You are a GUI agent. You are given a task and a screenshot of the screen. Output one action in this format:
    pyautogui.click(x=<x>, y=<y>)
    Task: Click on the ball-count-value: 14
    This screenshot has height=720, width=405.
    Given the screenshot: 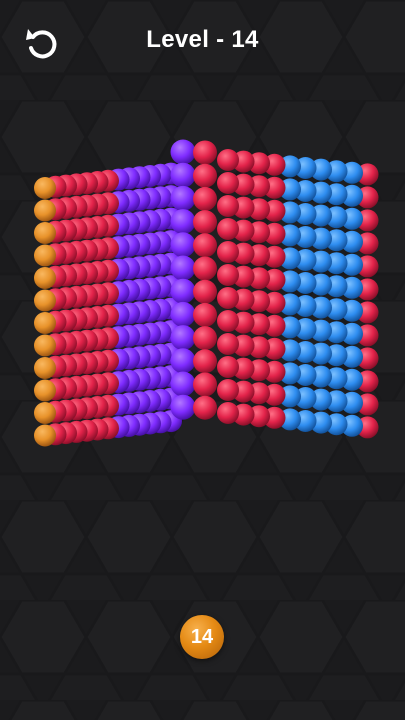 What is the action you would take?
    pyautogui.click(x=202, y=637)
    